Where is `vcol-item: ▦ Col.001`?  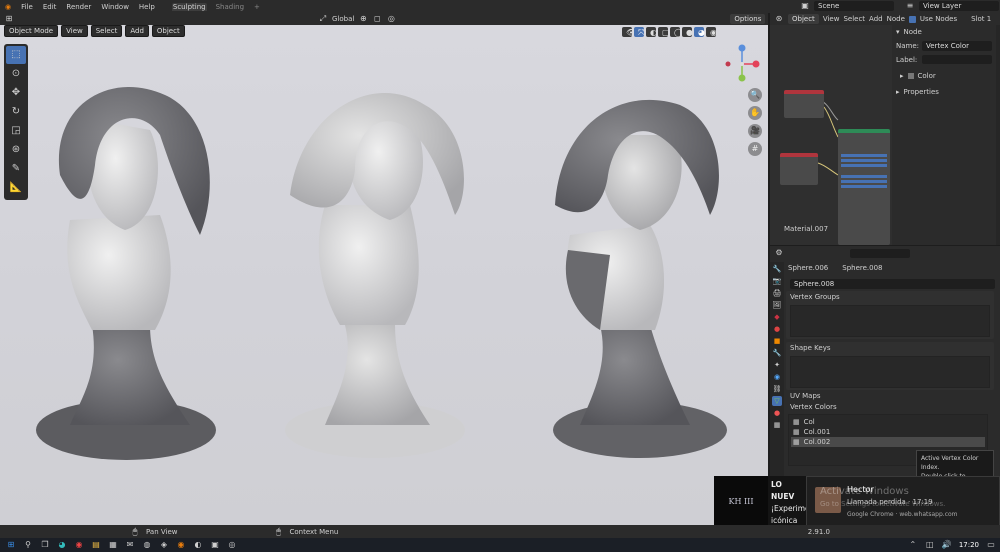 vcol-item: ▦ Col.001 is located at coordinates (888, 432).